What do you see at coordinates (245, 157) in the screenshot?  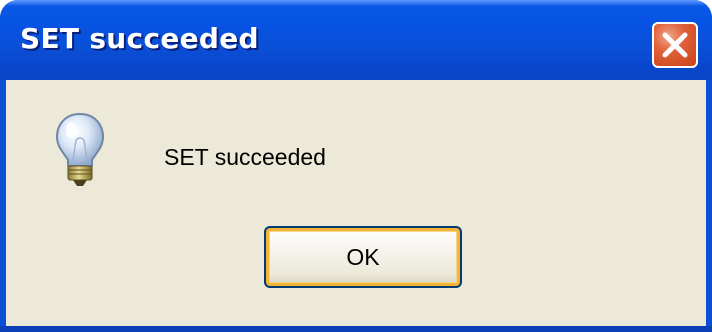 I see `dialog-message: SET succeeded` at bounding box center [245, 157].